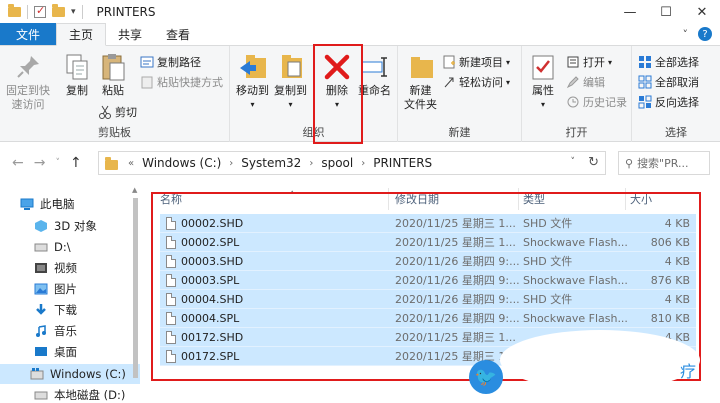 Image resolution: width=720 pixels, height=403 pixels. What do you see at coordinates (88, 374) in the screenshot?
I see `nav-item-label: Windows (C:)` at bounding box center [88, 374].